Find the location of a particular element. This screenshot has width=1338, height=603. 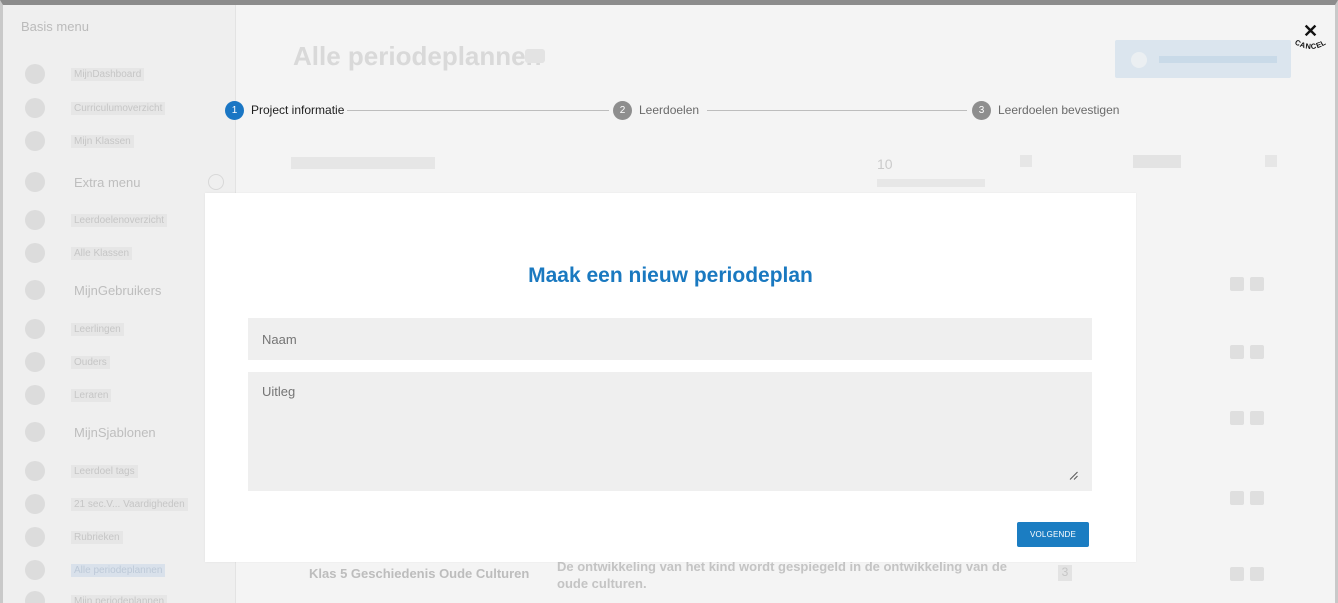

step-learning-goals: 2 Leerdoelen is located at coordinates (656, 110).